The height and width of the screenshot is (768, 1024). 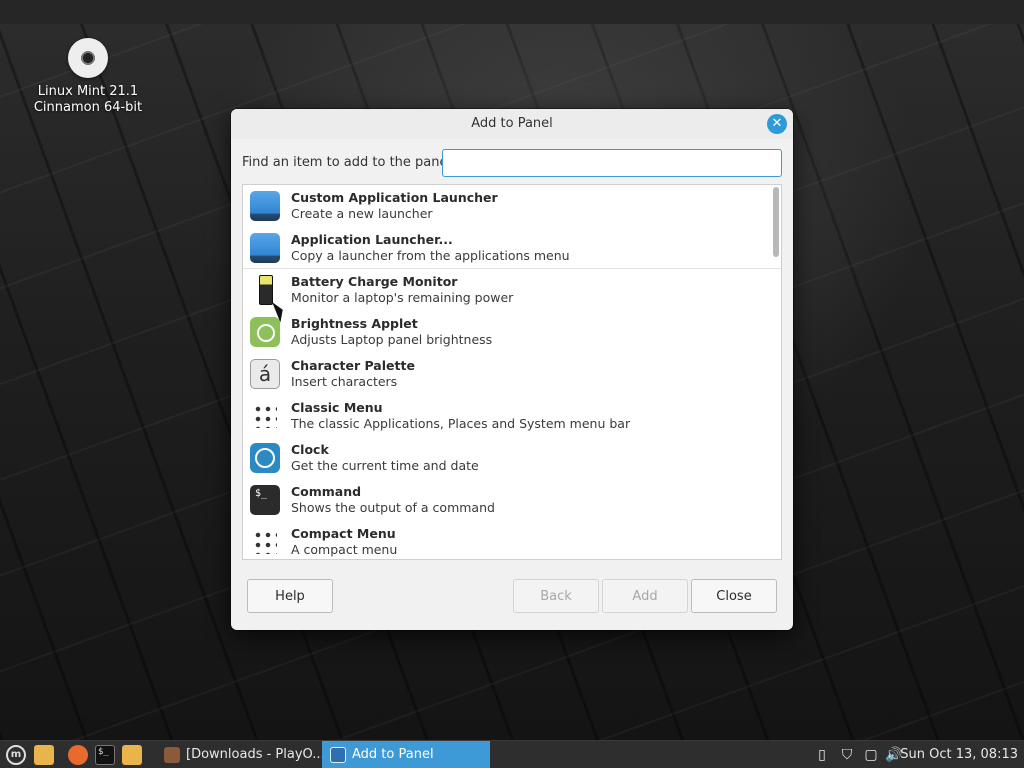 What do you see at coordinates (776, 222) in the screenshot?
I see `list-scrollbar` at bounding box center [776, 222].